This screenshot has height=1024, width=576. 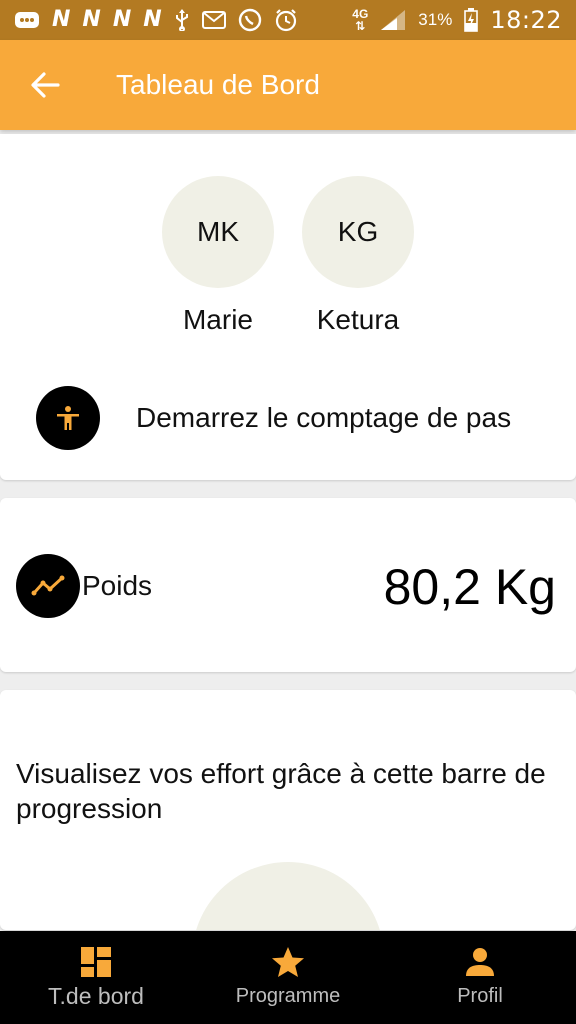 I want to click on nav-label: Programme, so click(x=288, y=996).